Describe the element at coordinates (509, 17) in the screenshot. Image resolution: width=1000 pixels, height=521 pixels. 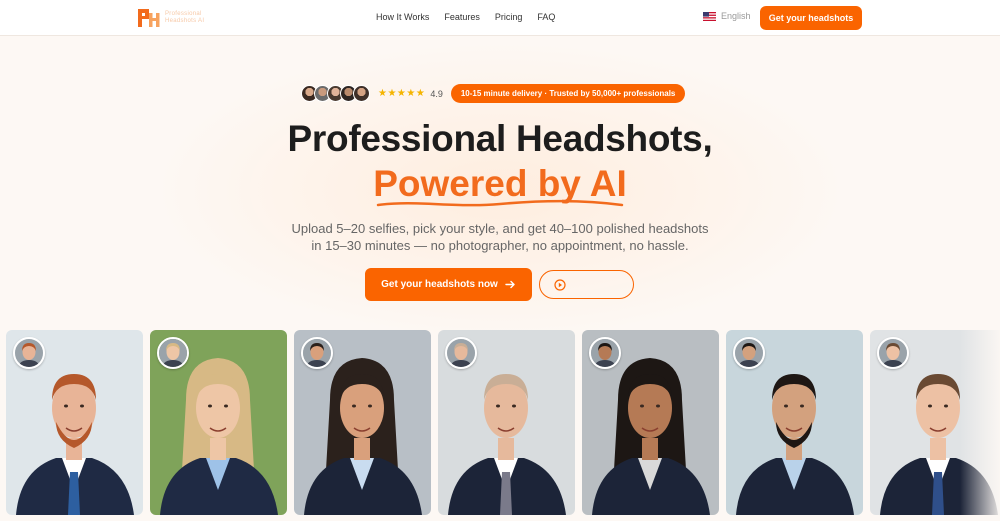
I see `nav-pricing: Pricing` at that location.